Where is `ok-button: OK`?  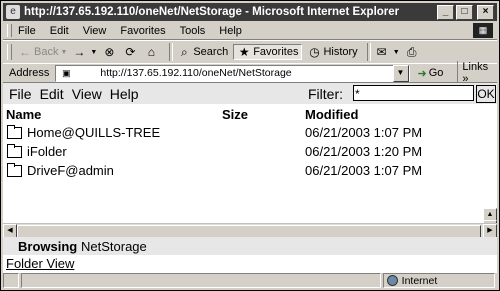 ok-button: OK is located at coordinates (486, 94).